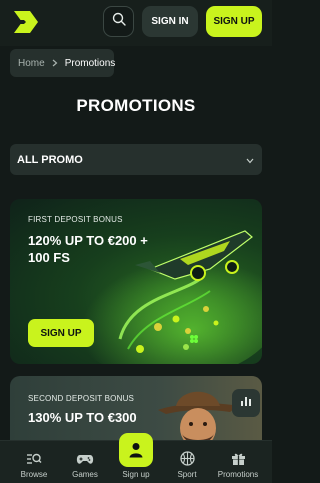 The image size is (320, 483). I want to click on search-button, so click(118, 21).